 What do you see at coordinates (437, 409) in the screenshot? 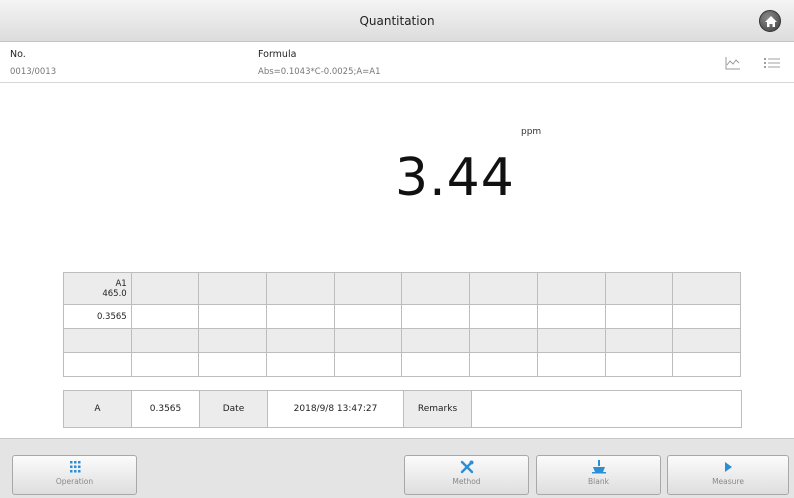
I see `remarks-label: Remarks` at bounding box center [437, 409].